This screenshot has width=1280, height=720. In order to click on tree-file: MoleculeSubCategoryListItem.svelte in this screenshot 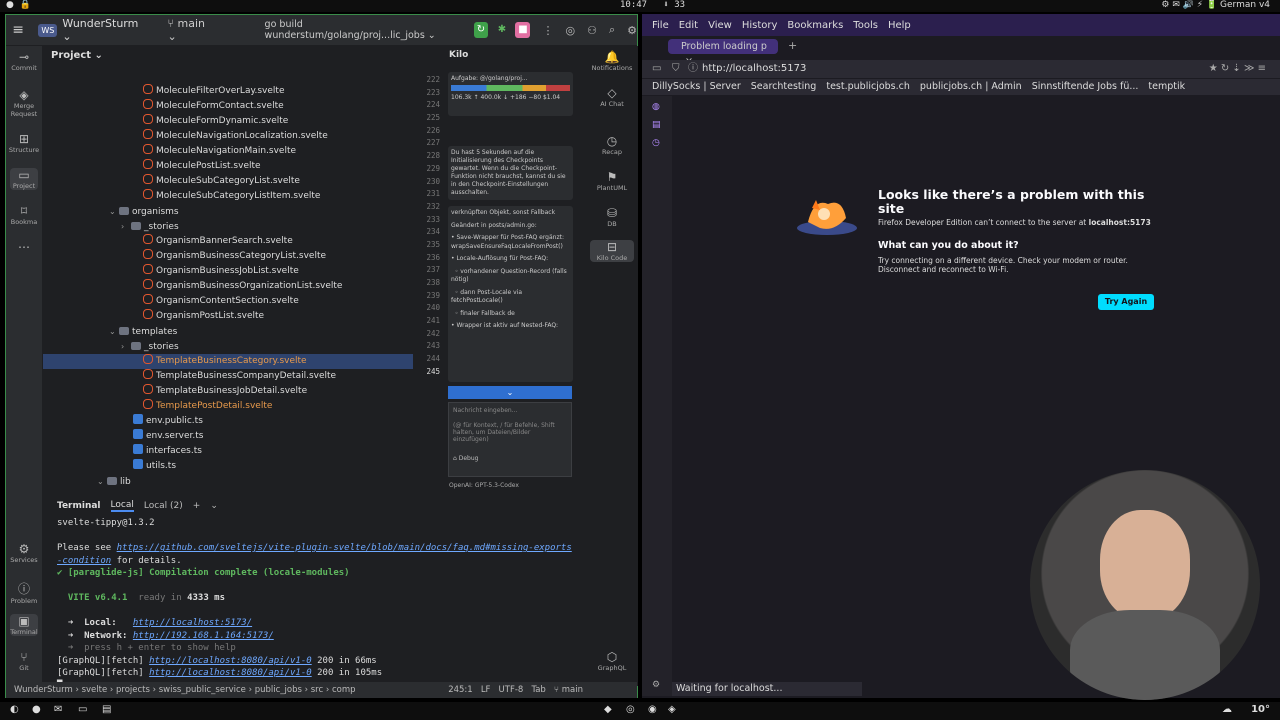, I will do `click(228, 196)`.